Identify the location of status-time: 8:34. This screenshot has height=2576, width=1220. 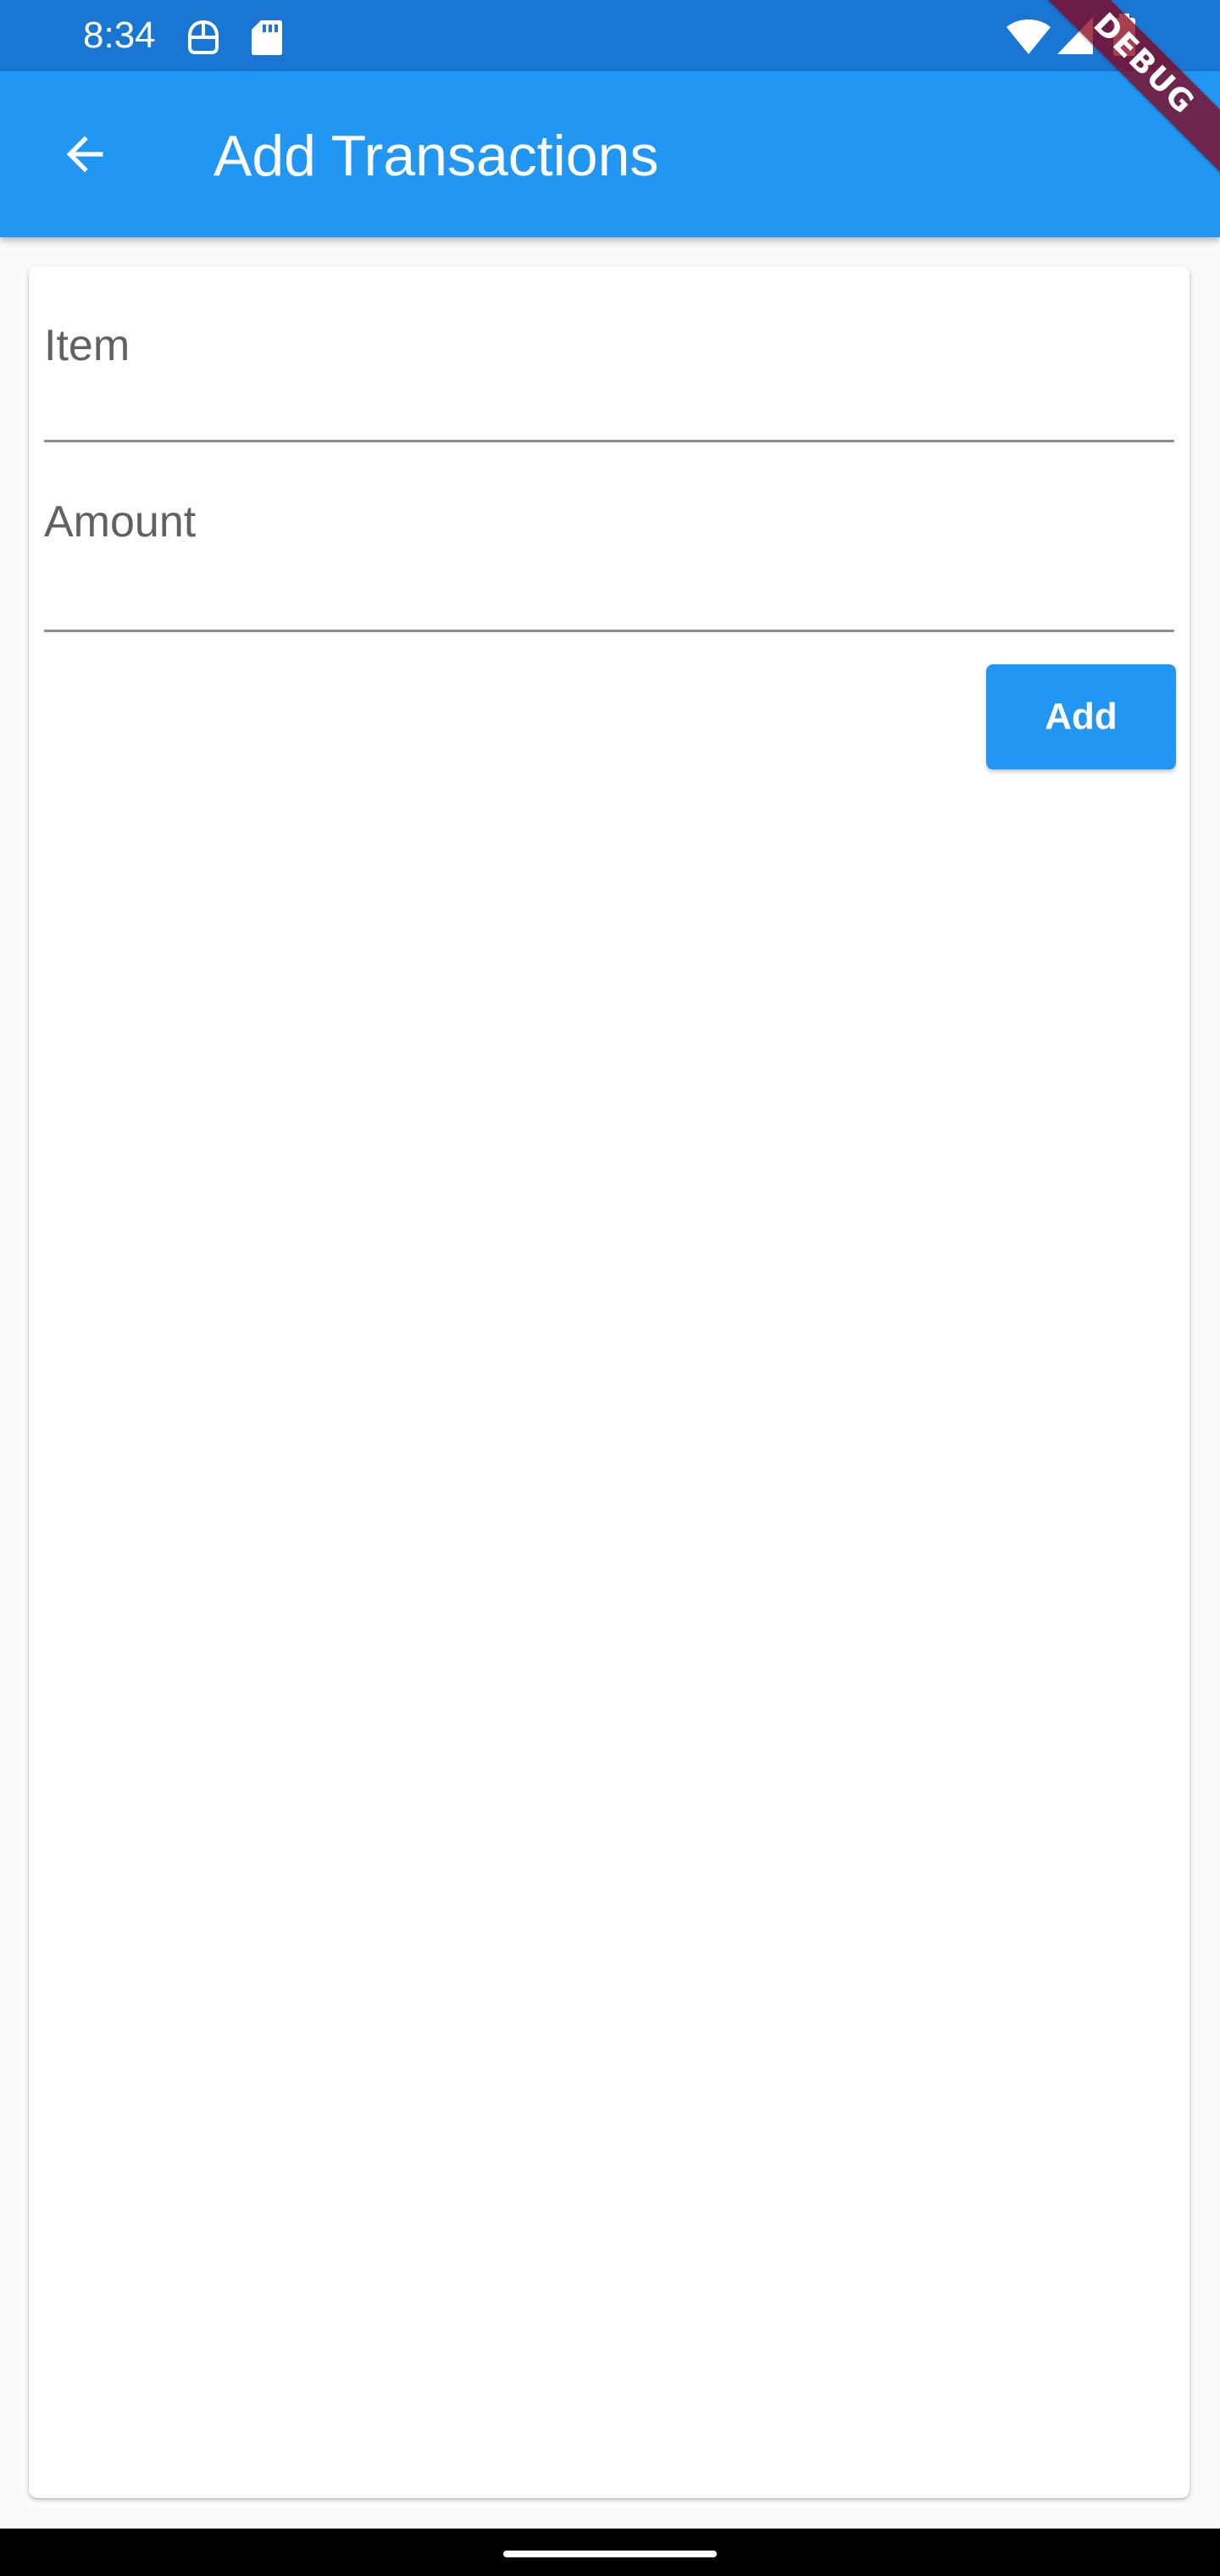
(119, 35).